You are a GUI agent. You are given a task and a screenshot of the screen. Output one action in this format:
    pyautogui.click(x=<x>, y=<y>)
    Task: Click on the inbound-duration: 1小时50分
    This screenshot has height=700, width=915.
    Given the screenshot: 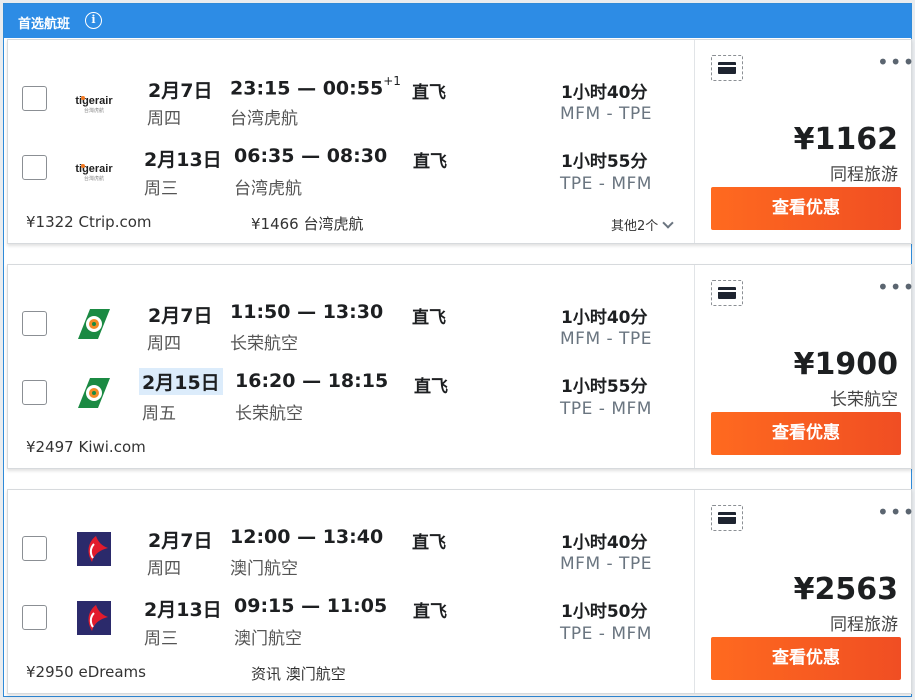 What is the action you would take?
    pyautogui.click(x=604, y=612)
    